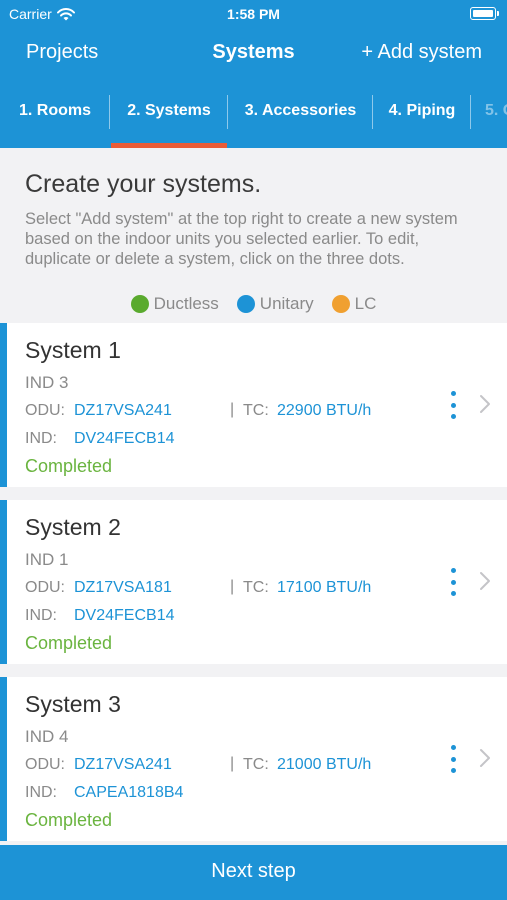 The height and width of the screenshot is (900, 507). Describe the element at coordinates (365, 303) in the screenshot. I see `legend-label: LC` at that location.